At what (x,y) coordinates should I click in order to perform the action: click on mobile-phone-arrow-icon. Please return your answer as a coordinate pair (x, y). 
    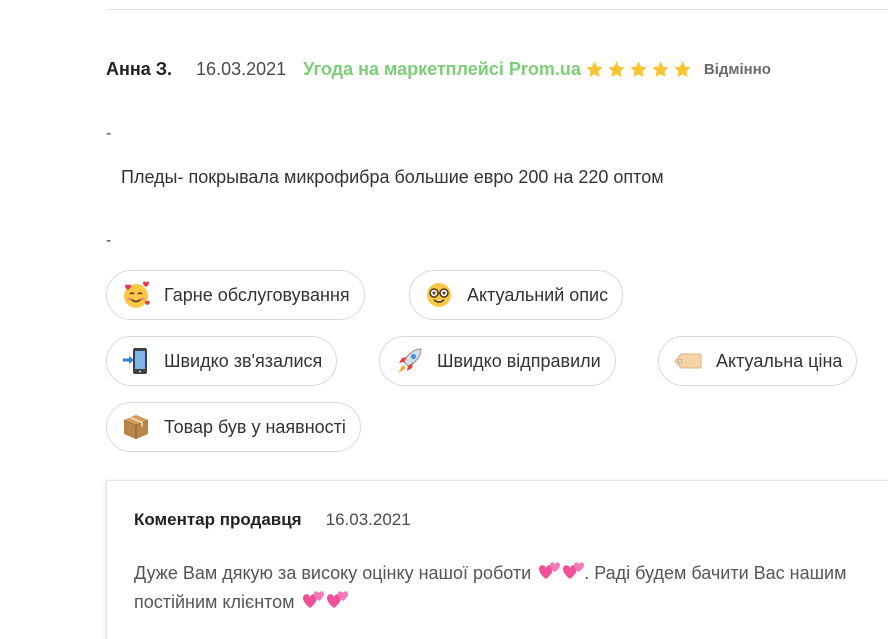
    Looking at the image, I should click on (136, 361).